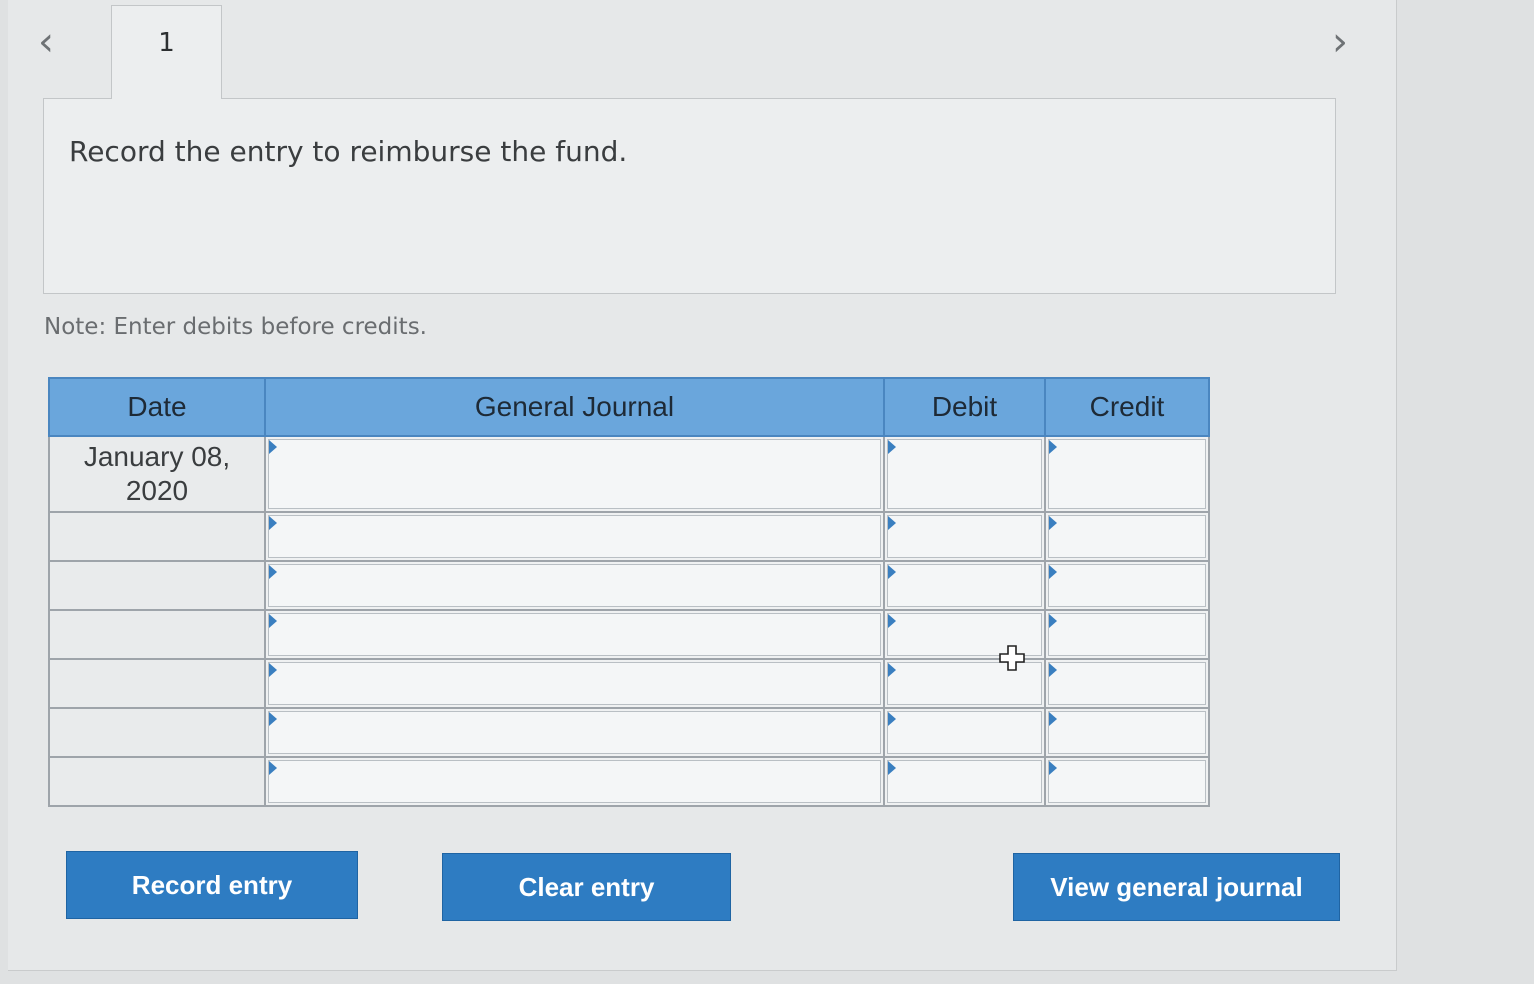 The image size is (1534, 984). Describe the element at coordinates (46, 42) in the screenshot. I see `chevron-left-icon: ‹` at that location.